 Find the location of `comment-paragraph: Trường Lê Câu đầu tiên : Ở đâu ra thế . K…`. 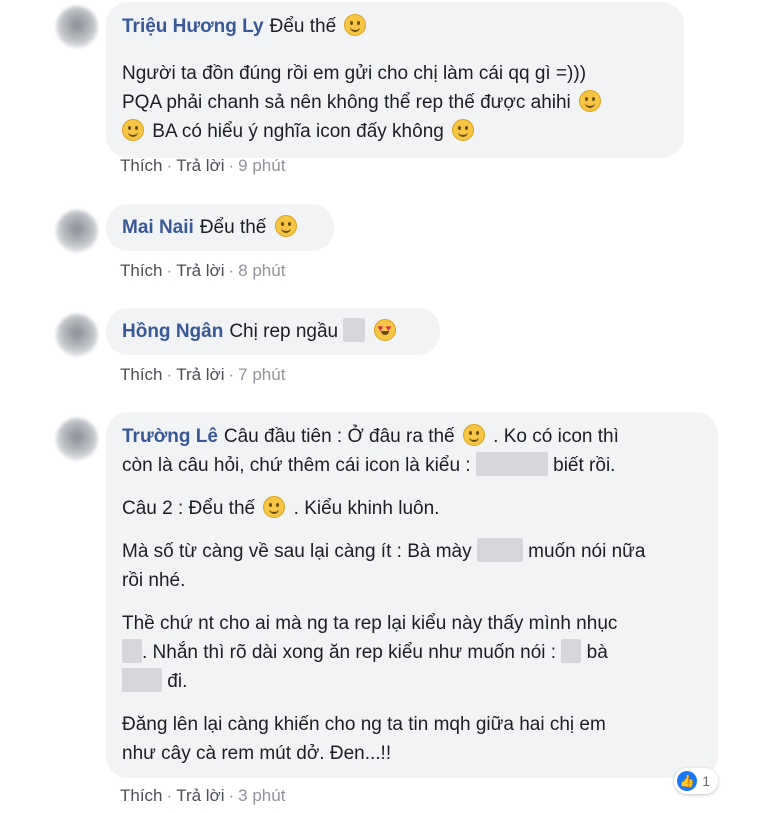

comment-paragraph: Trường Lê Câu đầu tiên : Ở đâu ra thế . K… is located at coordinates (412, 451).